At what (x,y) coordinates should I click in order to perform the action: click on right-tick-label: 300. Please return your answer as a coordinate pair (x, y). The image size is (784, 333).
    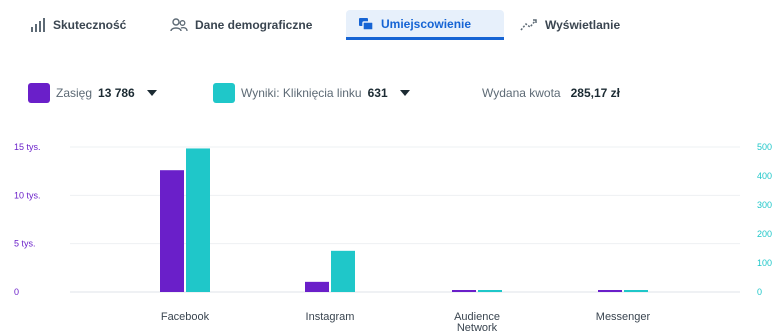
    Looking at the image, I should click on (764, 205).